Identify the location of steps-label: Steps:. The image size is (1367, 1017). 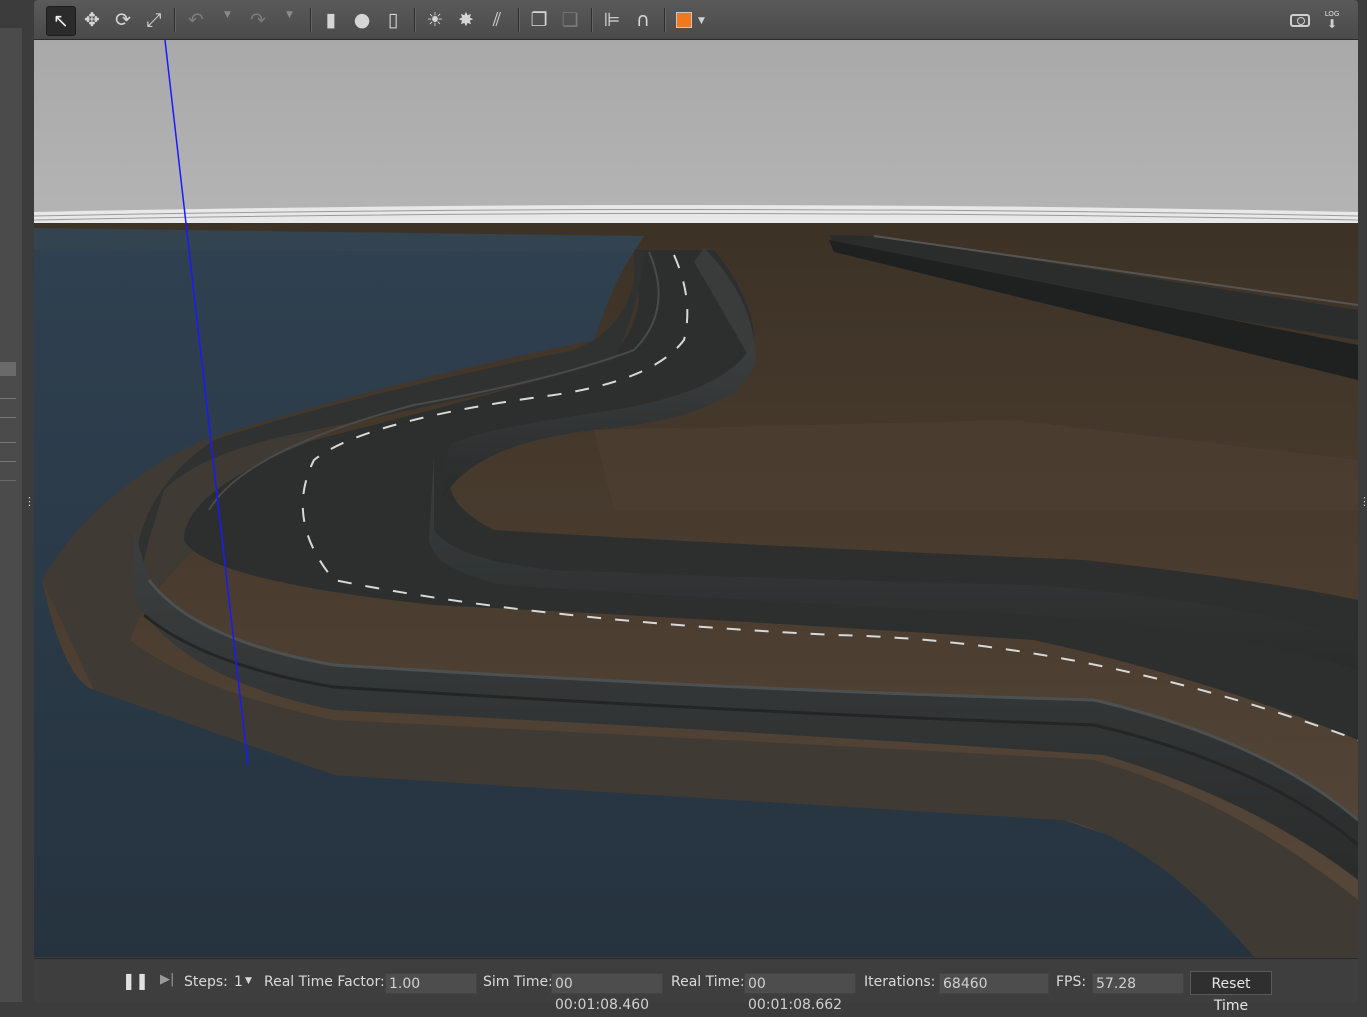
(206, 982).